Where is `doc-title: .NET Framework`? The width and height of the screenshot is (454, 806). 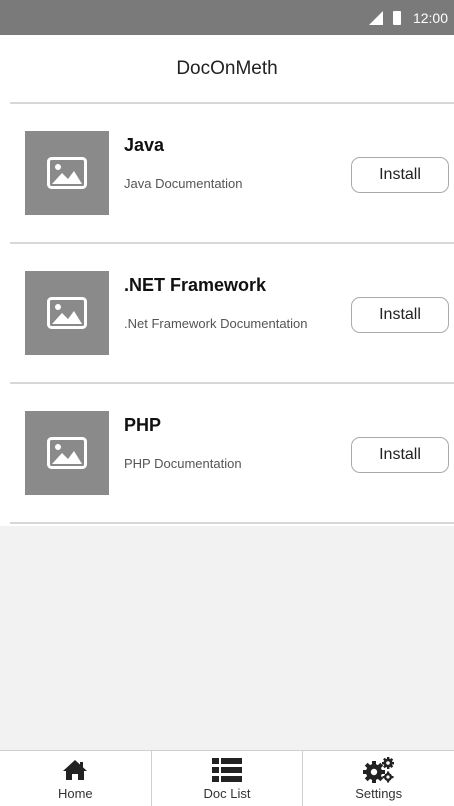 doc-title: .NET Framework is located at coordinates (195, 285).